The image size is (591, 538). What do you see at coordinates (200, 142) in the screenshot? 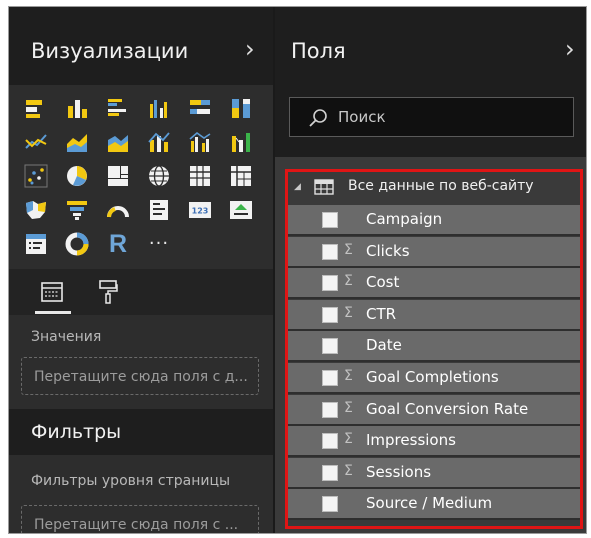
I see `line-and-clustered-column-chart-icon` at bounding box center [200, 142].